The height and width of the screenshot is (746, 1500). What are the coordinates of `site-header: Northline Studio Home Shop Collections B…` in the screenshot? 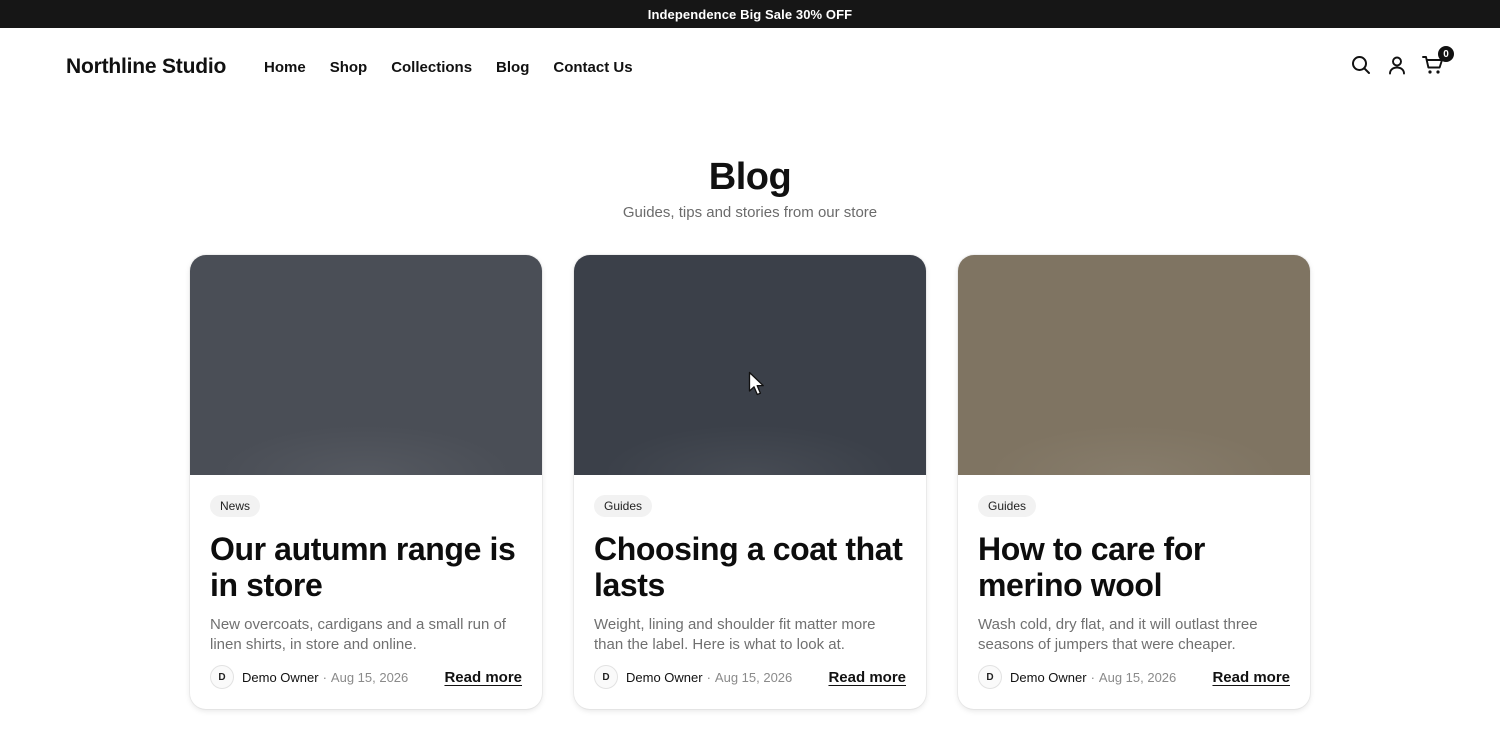 It's located at (750, 68).